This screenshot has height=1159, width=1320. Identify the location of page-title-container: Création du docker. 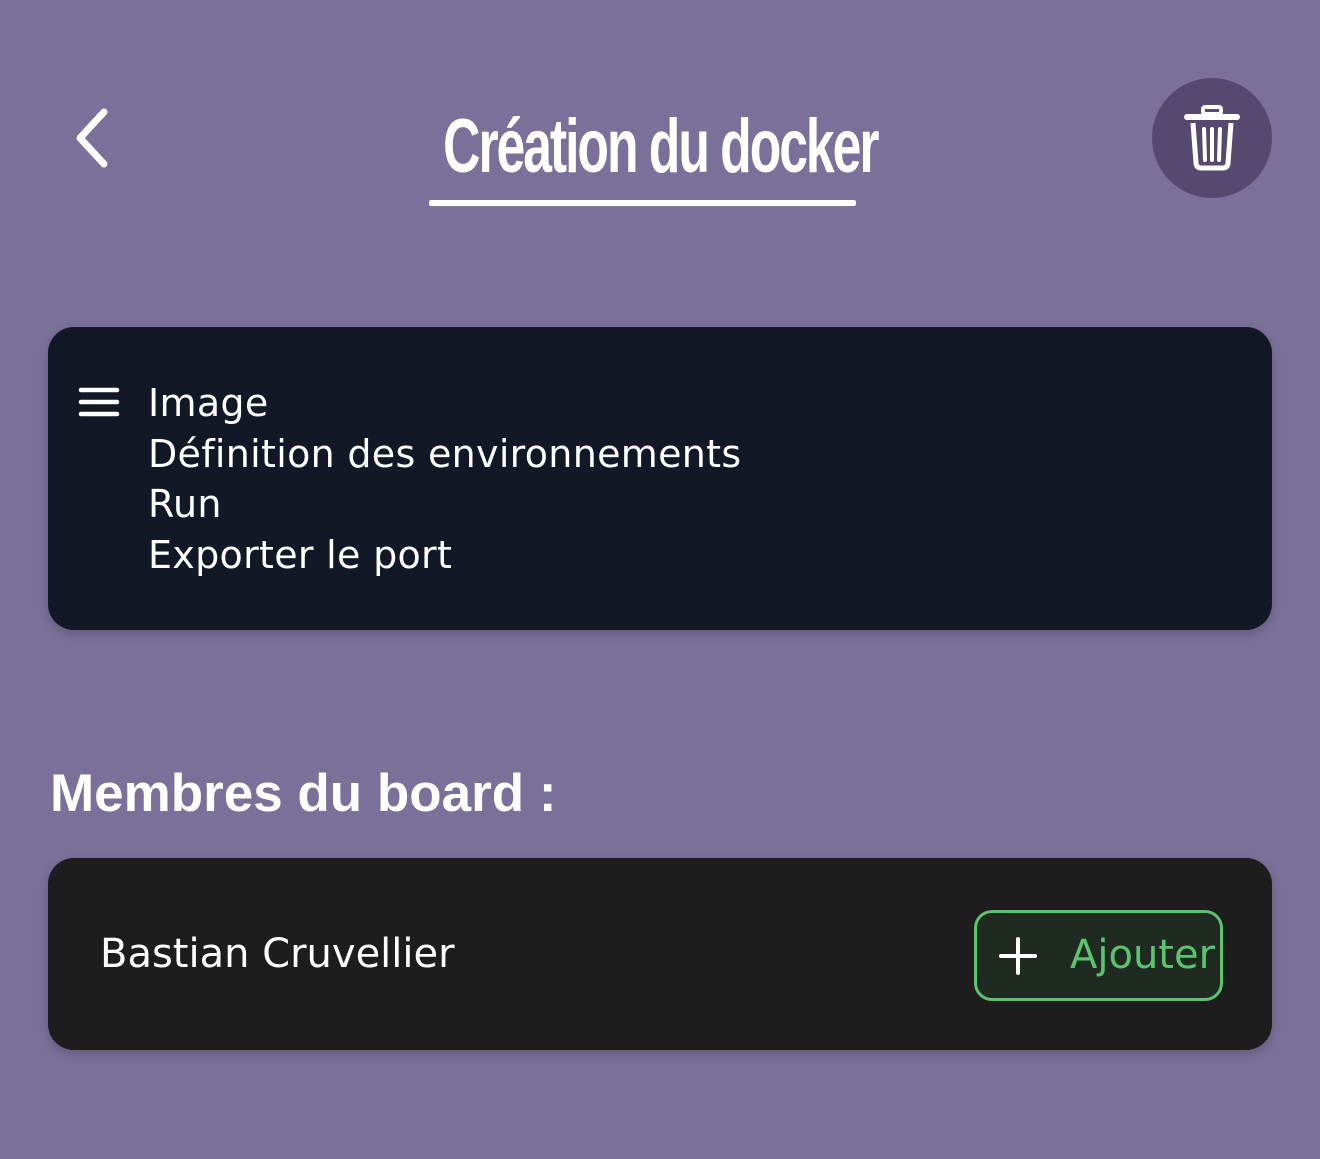
(660, 147).